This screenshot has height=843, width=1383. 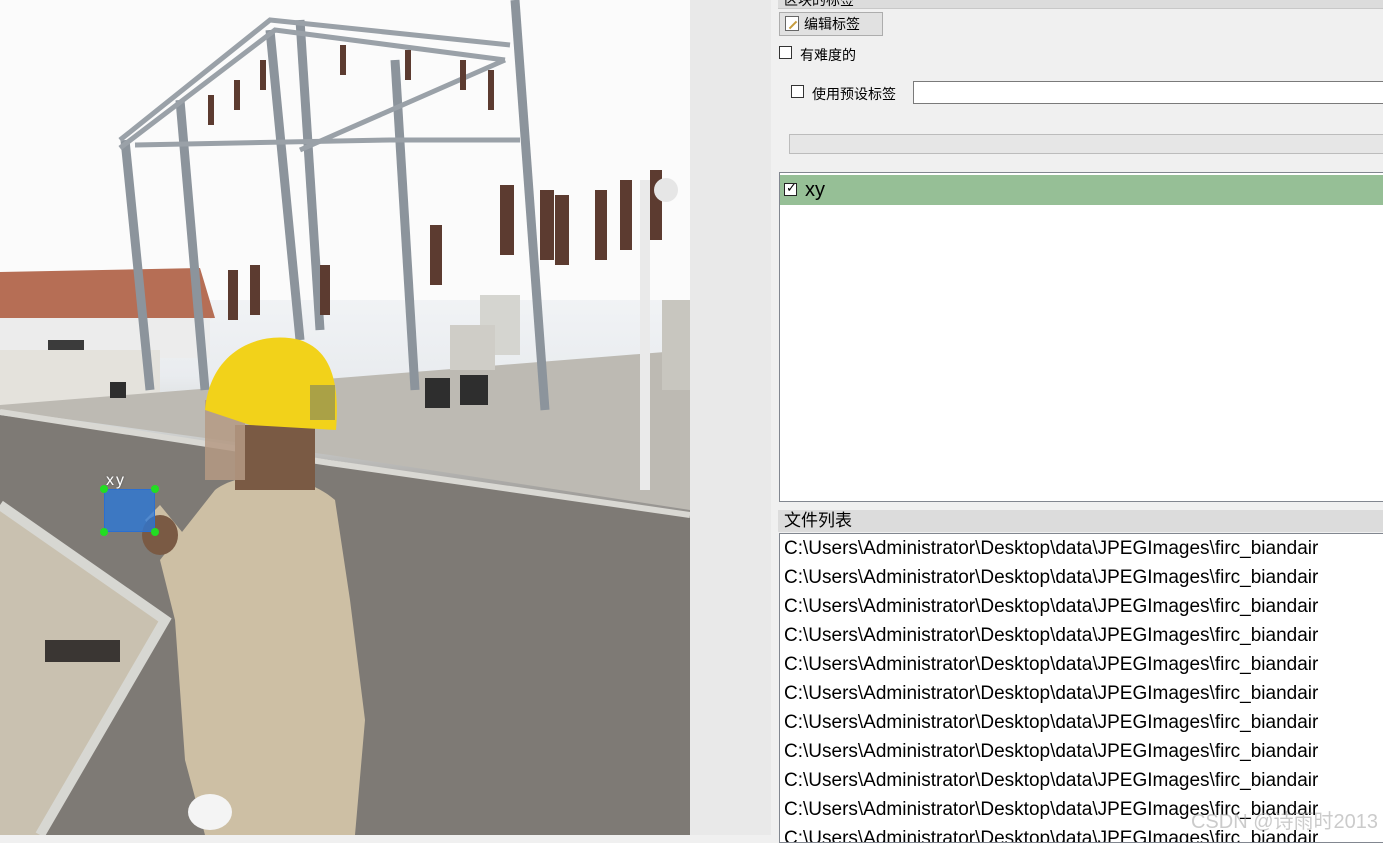 I want to click on use-preset-checkbox, so click(x=797, y=91).